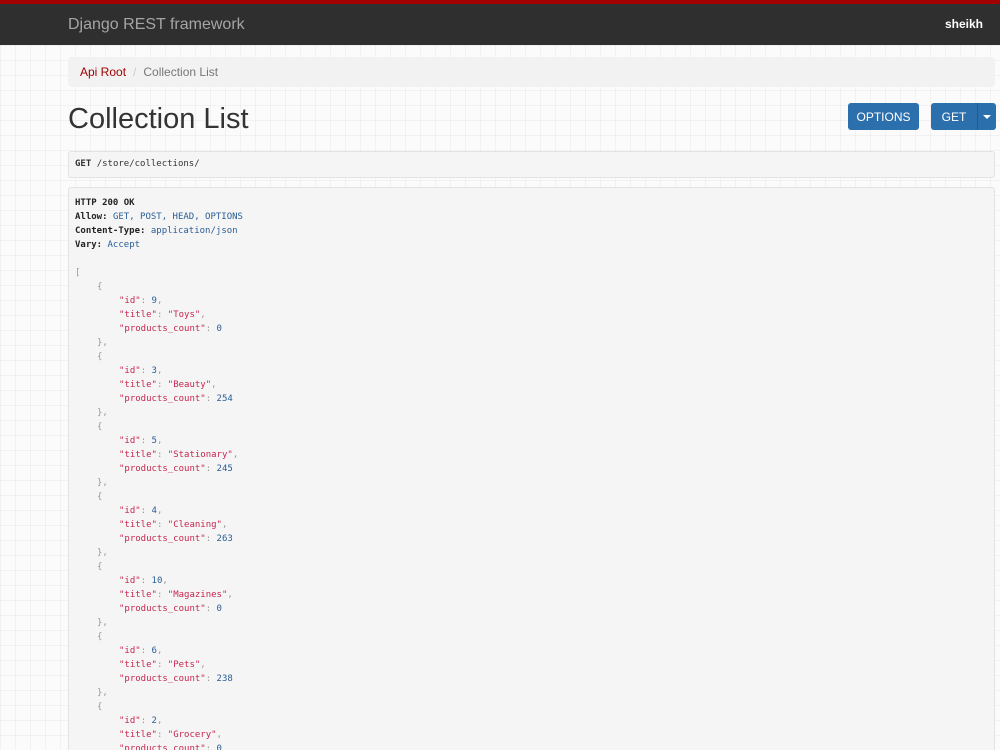  What do you see at coordinates (500, 24) in the screenshot?
I see `navbar: Django REST framework sheikh` at bounding box center [500, 24].